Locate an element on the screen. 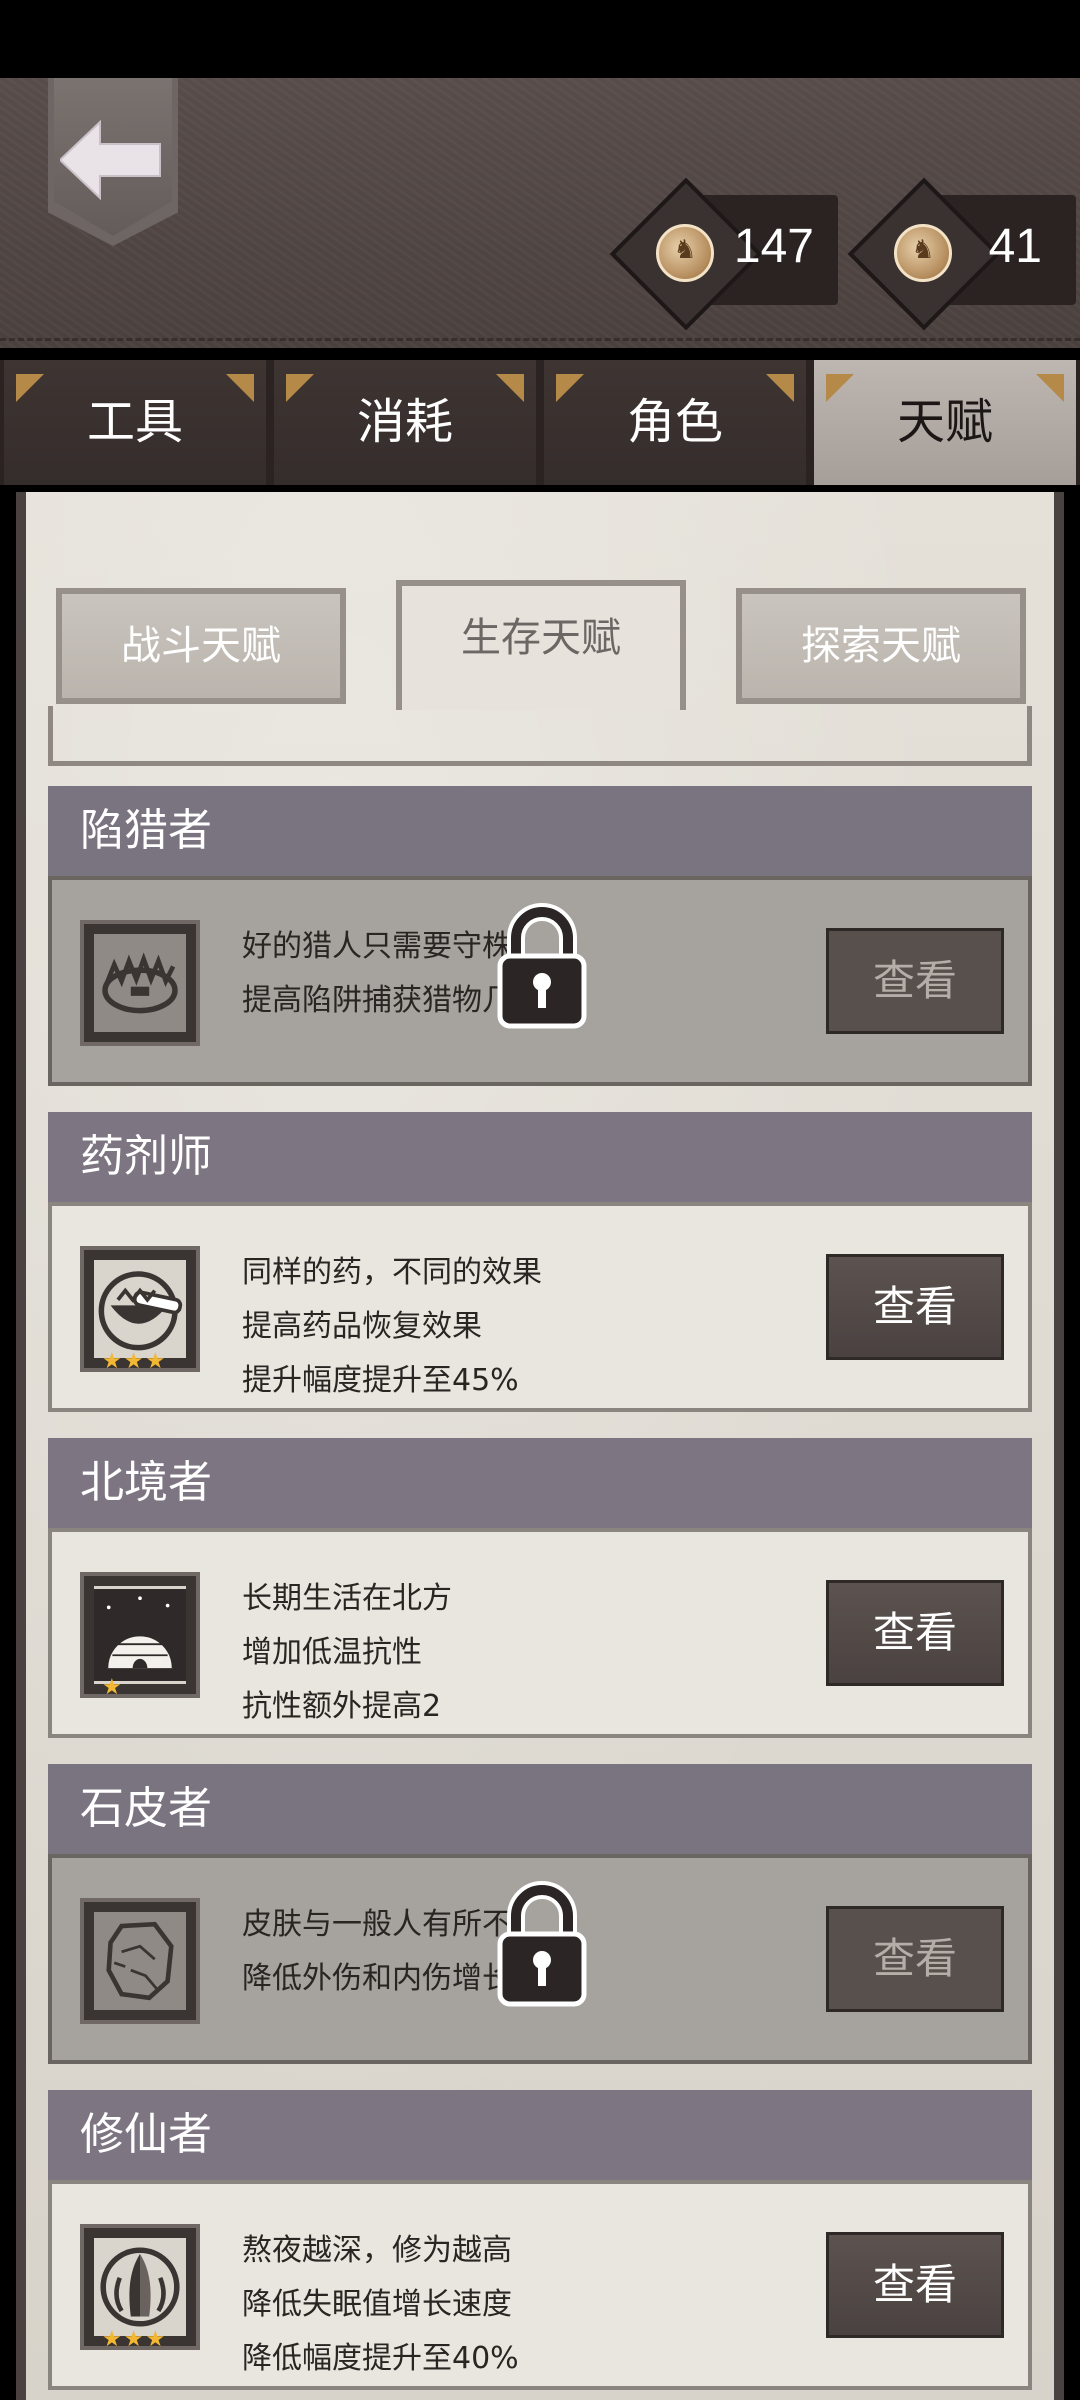  subtab-label: 生存天赋 is located at coordinates (541, 638).